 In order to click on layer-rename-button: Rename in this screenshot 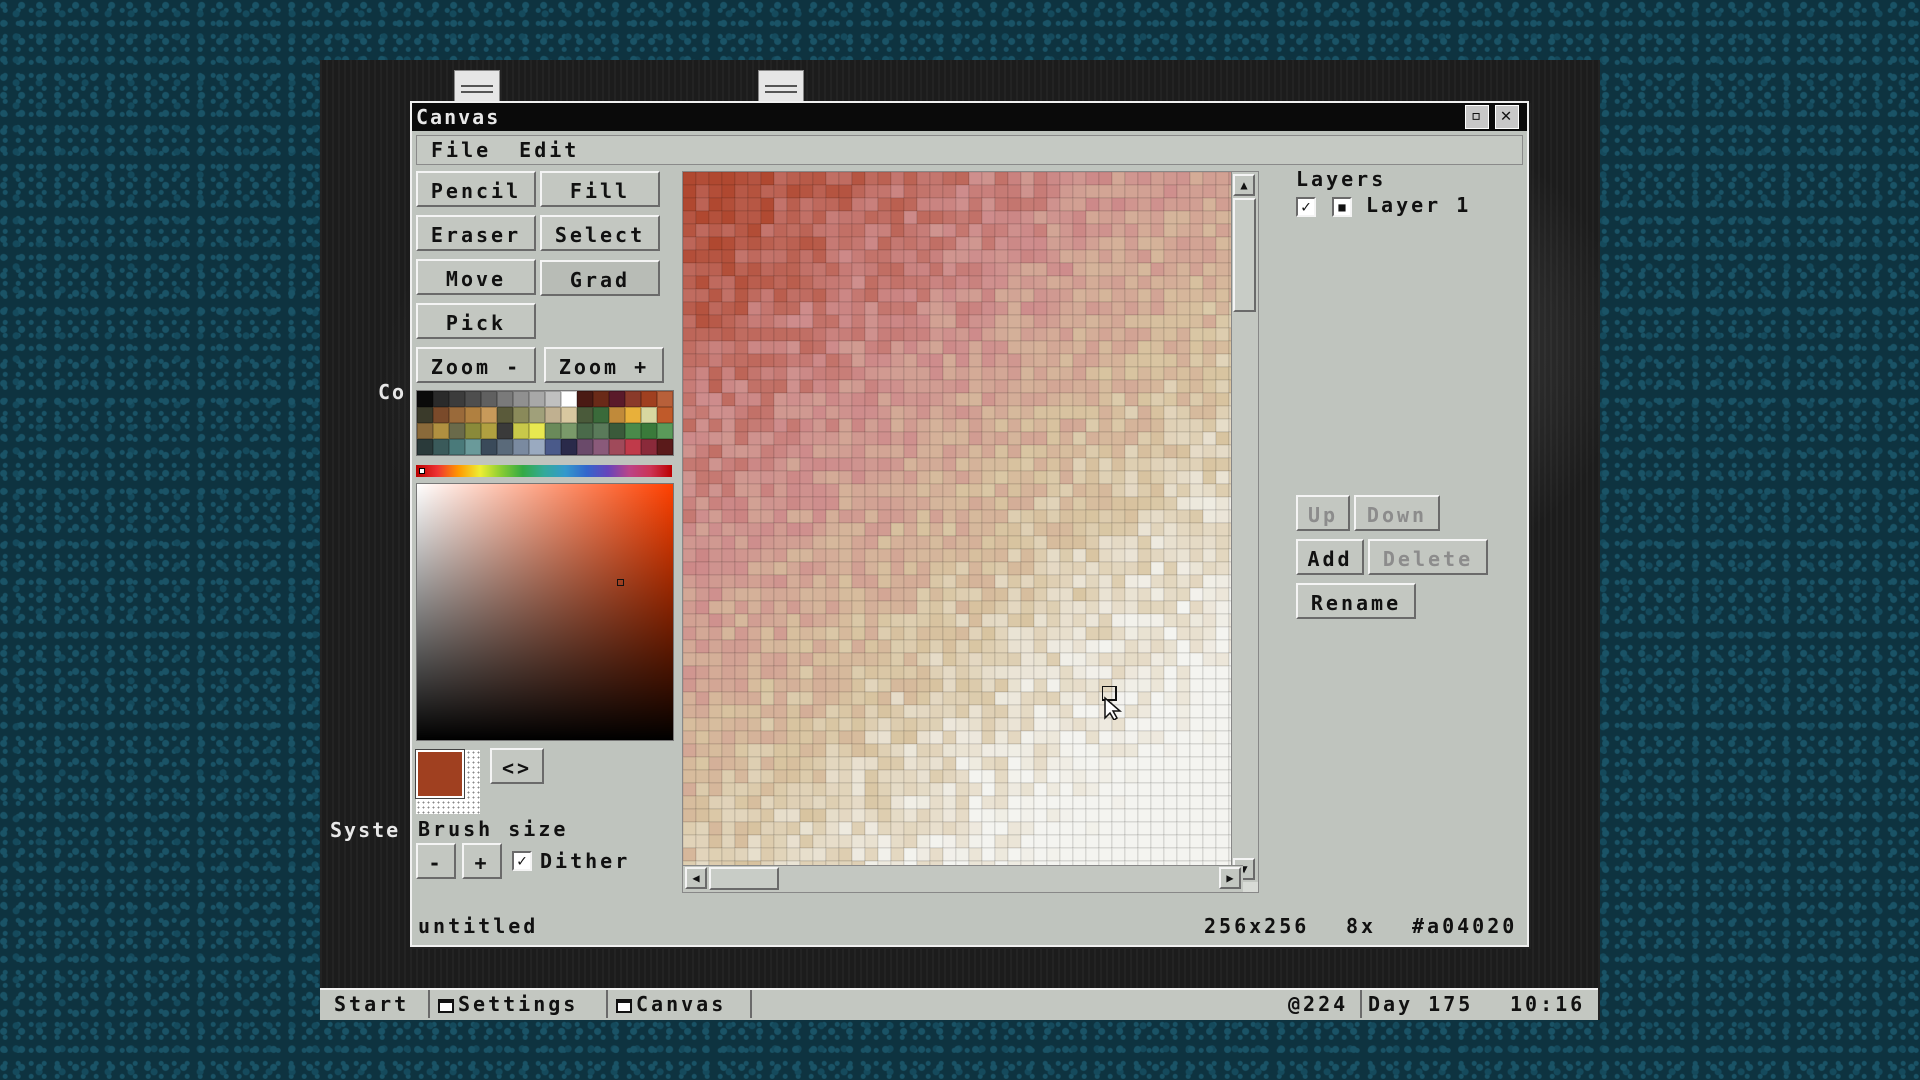, I will do `click(1356, 601)`.